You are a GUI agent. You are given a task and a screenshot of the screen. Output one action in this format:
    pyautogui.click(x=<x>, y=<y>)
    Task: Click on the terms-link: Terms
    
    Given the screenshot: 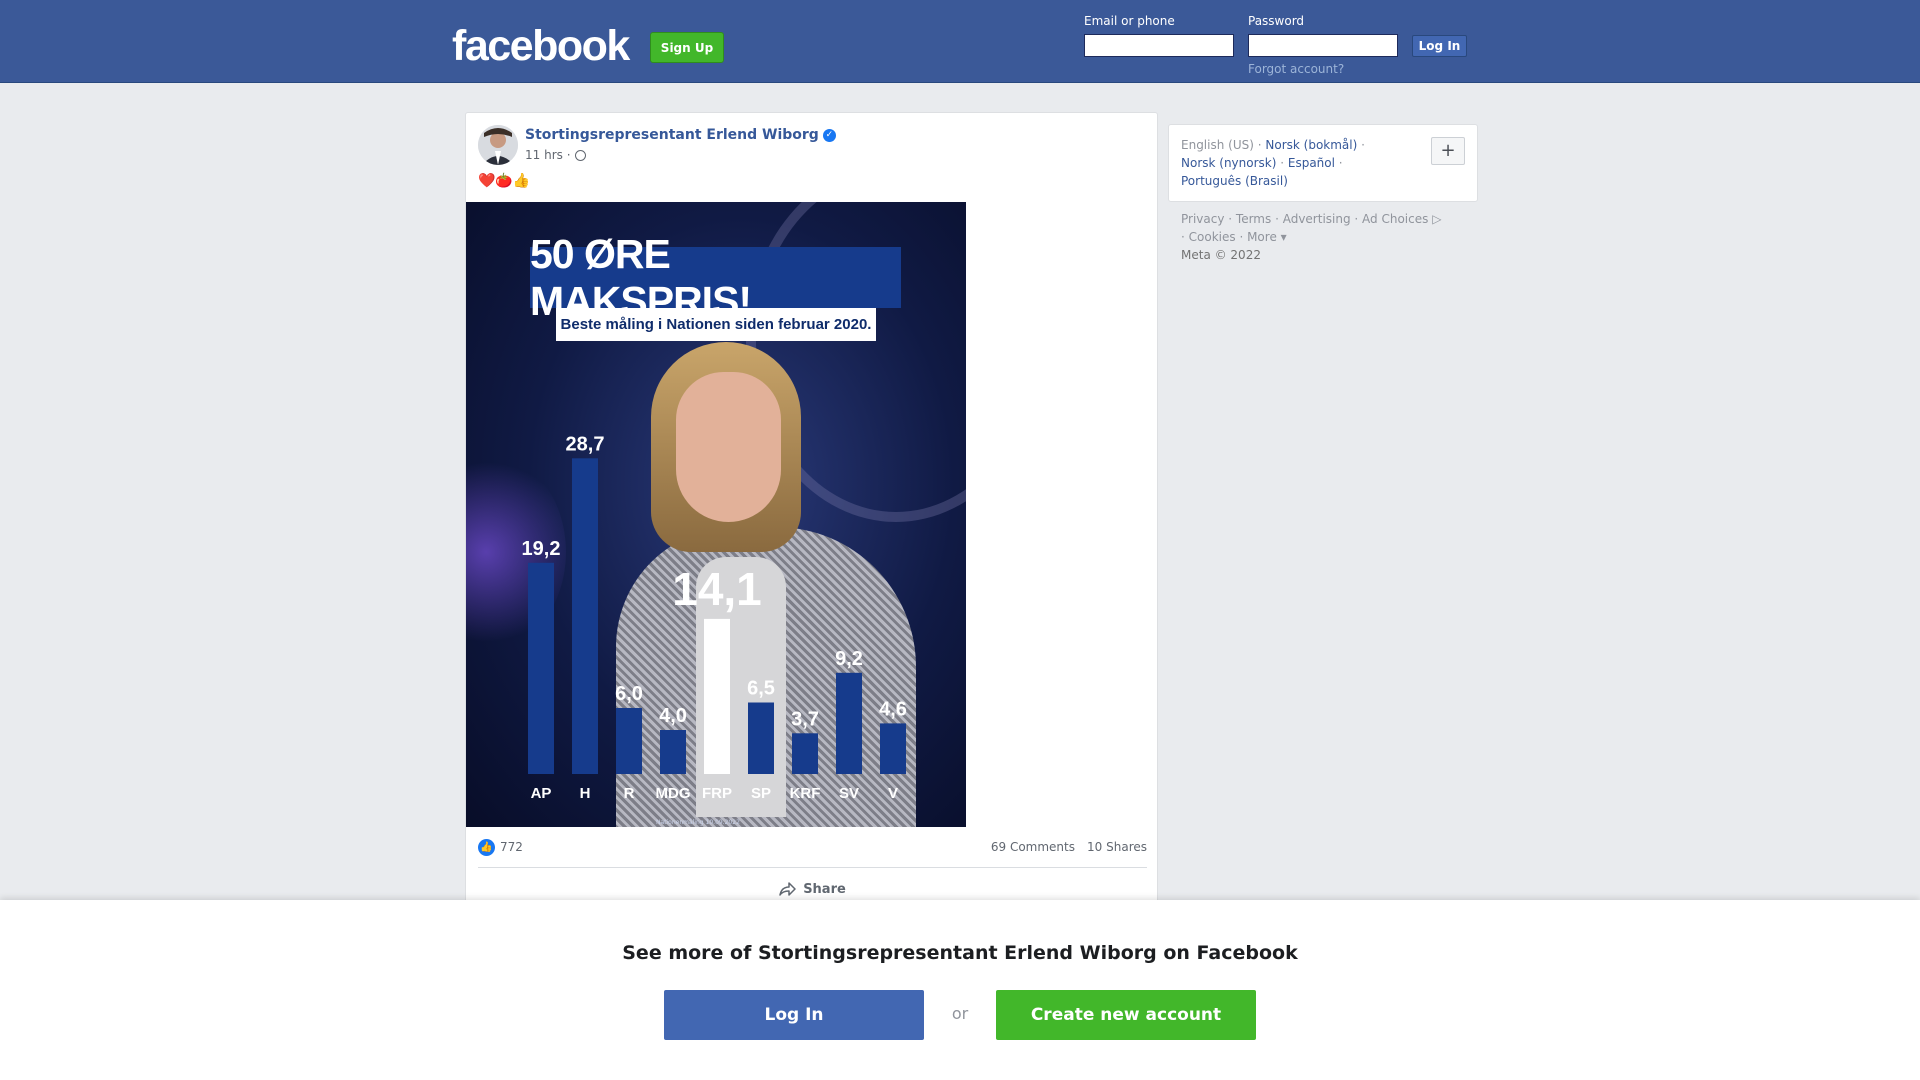 What is the action you would take?
    pyautogui.click(x=1253, y=219)
    